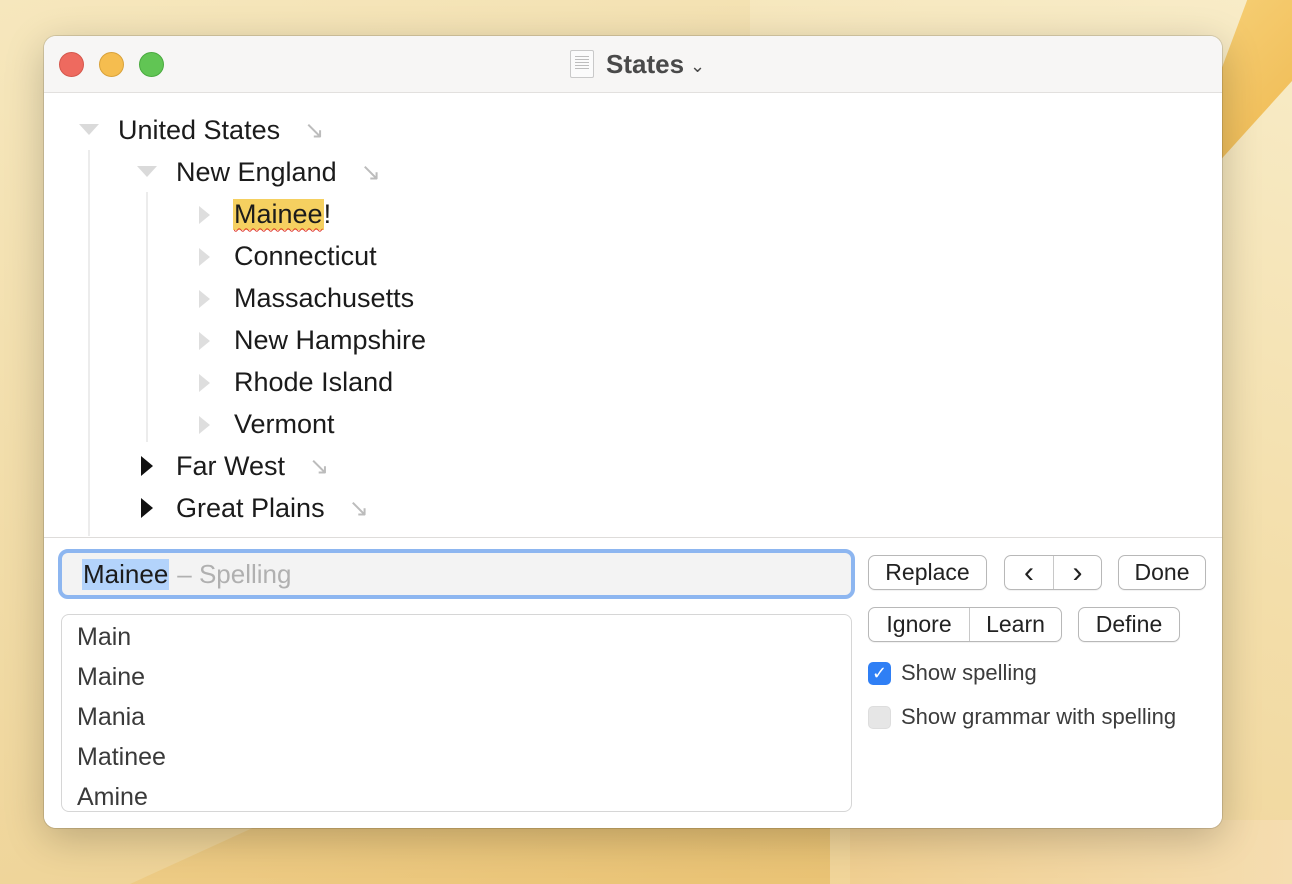 The height and width of the screenshot is (884, 1292). I want to click on row-label: New England, so click(256, 171).